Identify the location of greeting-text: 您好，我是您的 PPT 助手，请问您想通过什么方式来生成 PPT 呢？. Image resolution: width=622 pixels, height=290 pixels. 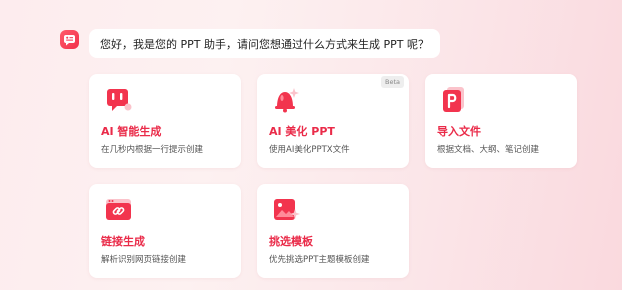
(264, 44).